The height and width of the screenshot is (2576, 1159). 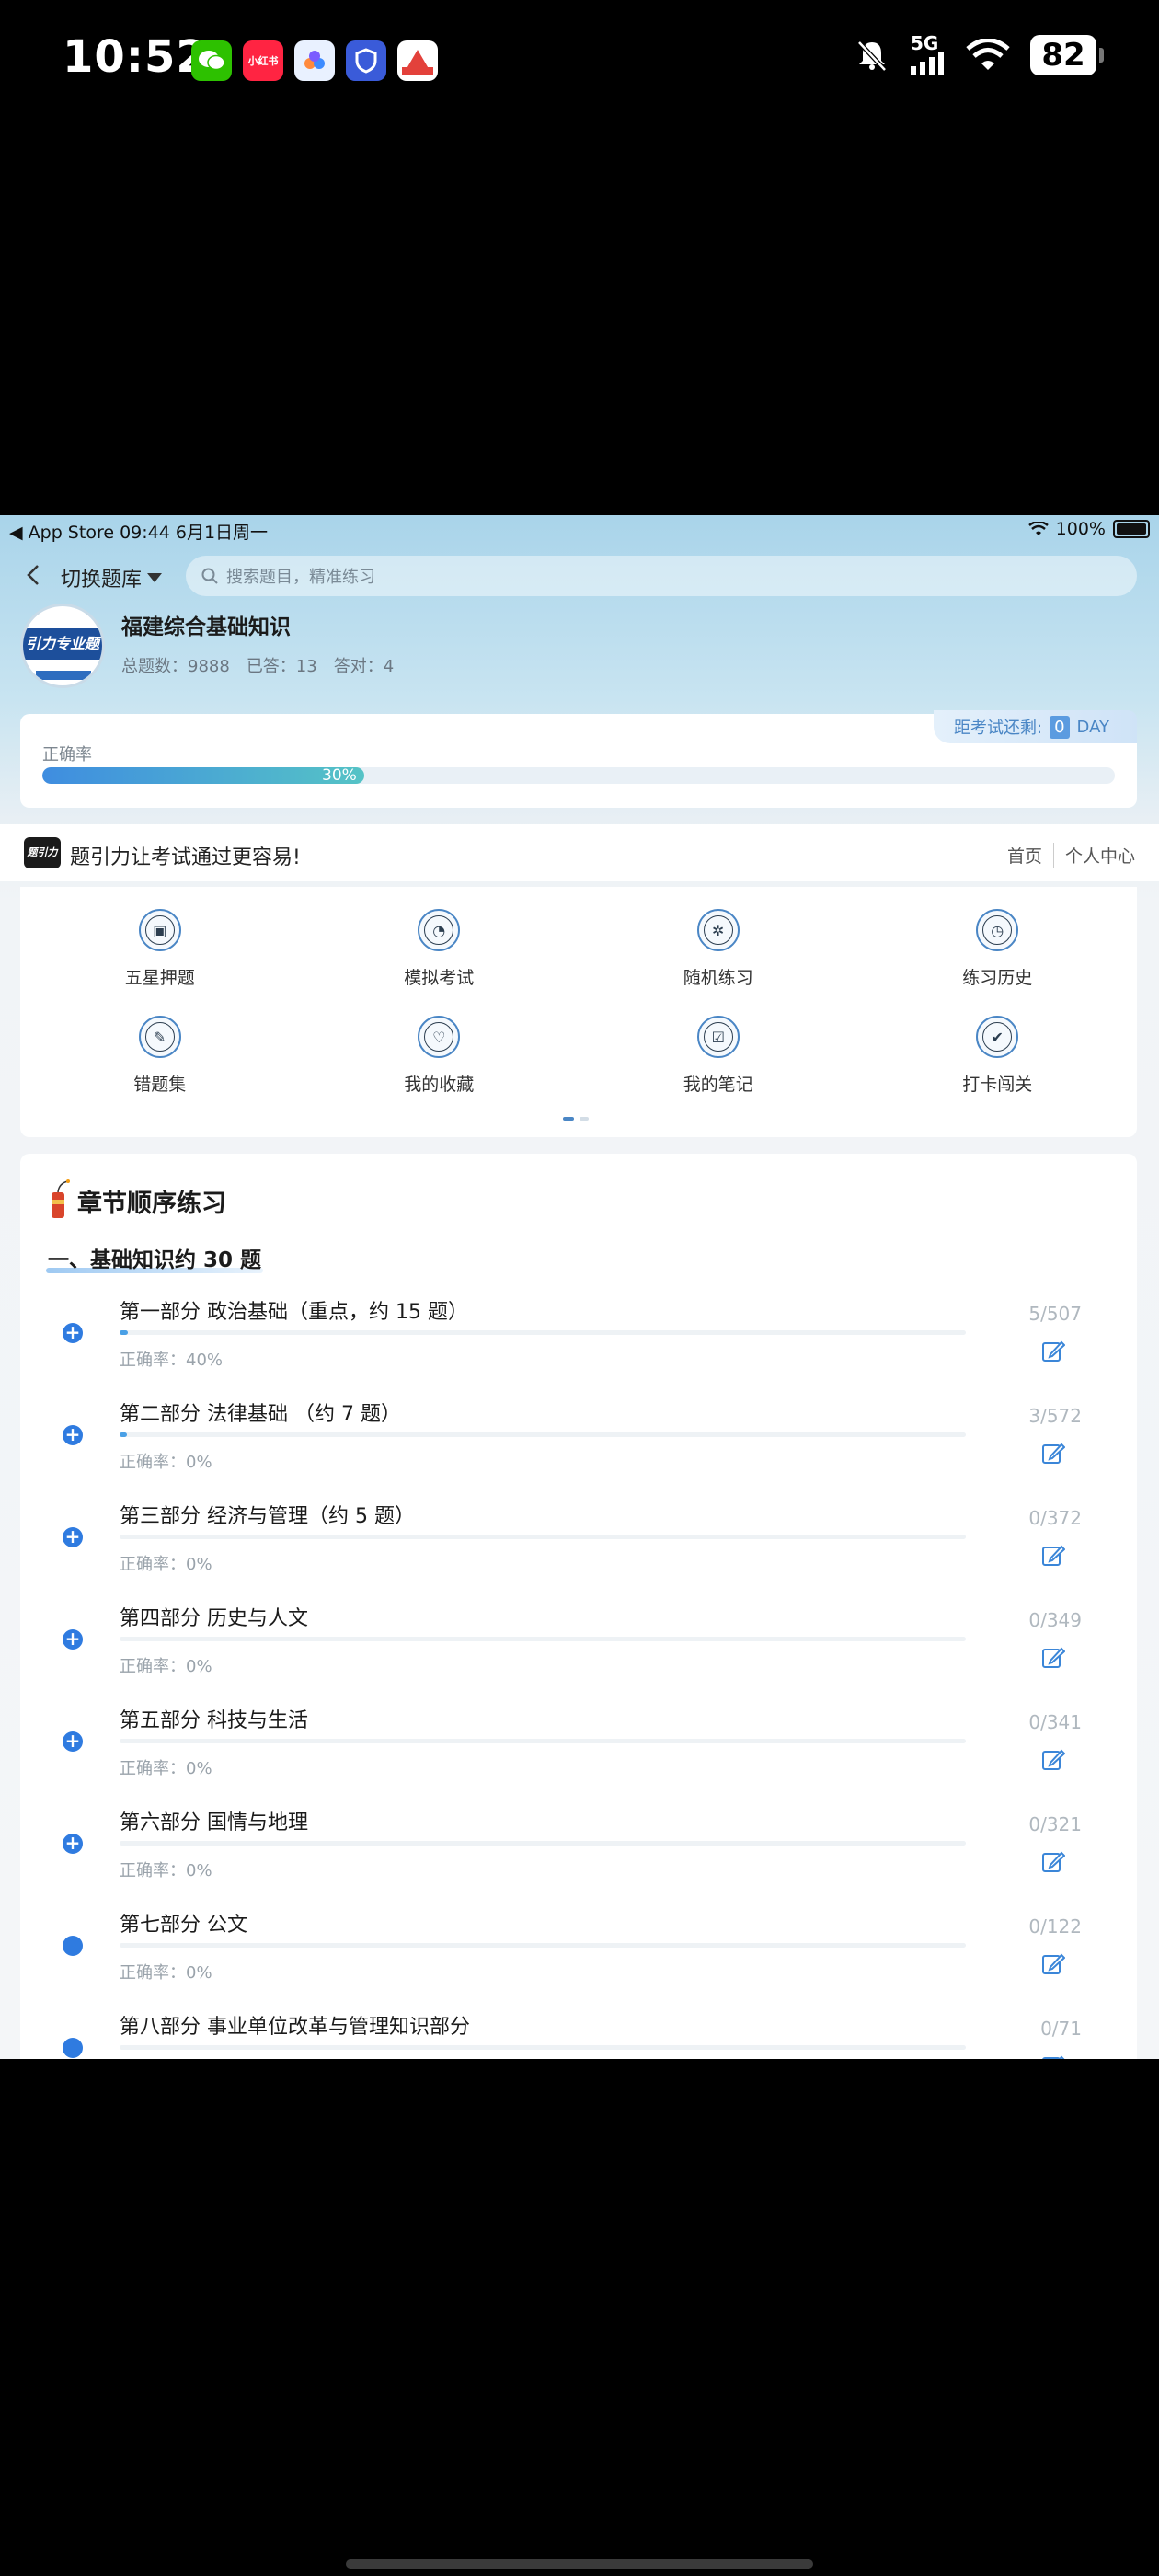 What do you see at coordinates (578, 775) in the screenshot?
I see `accuracy-progress-bar: 30%` at bounding box center [578, 775].